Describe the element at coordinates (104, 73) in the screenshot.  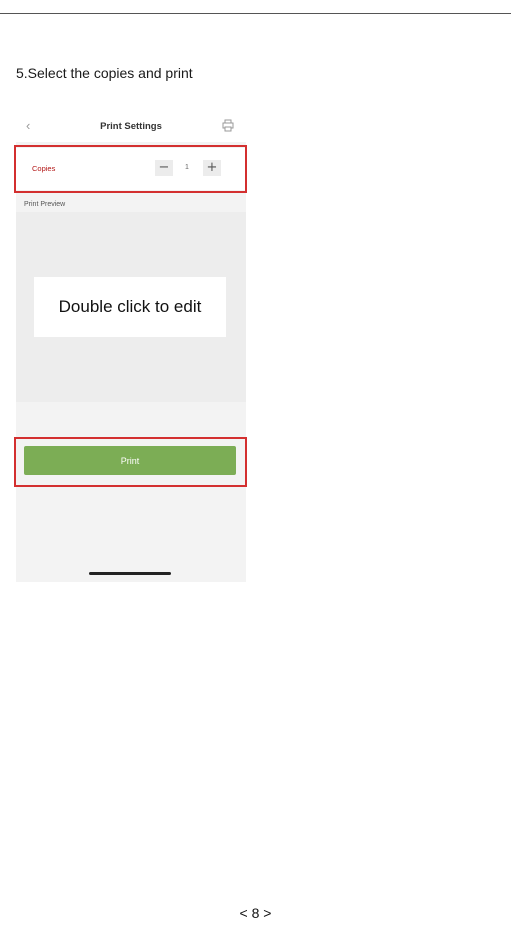
I see `step-title: 5.Select the copies and print` at that location.